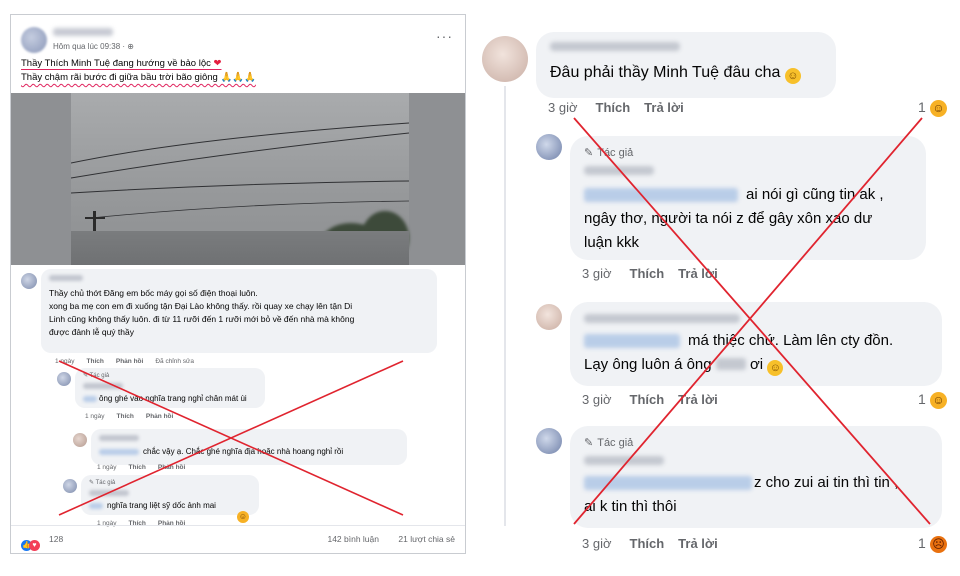 This screenshot has width=960, height=576. Describe the element at coordinates (684, 365) in the screenshot. I see `reply-line: Lạy ông luôn á ông ơi ☺` at that location.